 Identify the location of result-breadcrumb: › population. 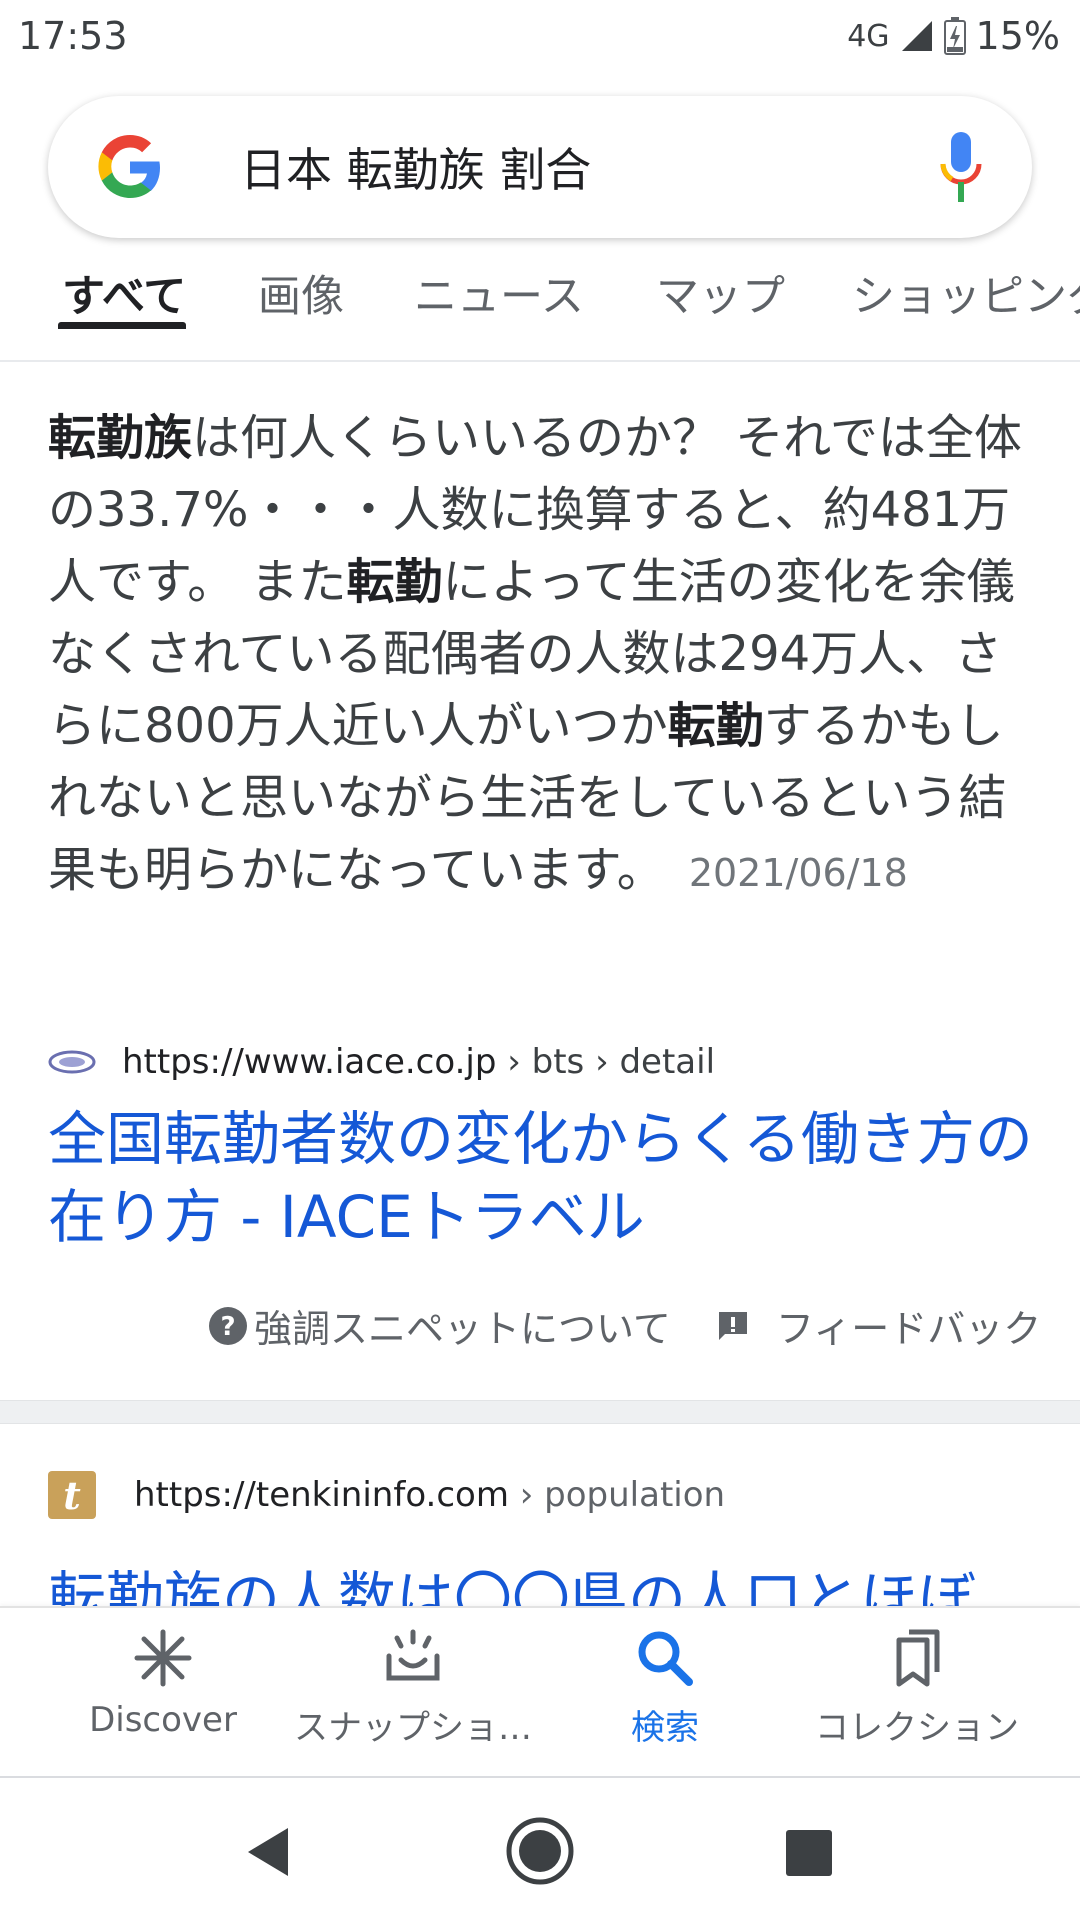
(617, 1495).